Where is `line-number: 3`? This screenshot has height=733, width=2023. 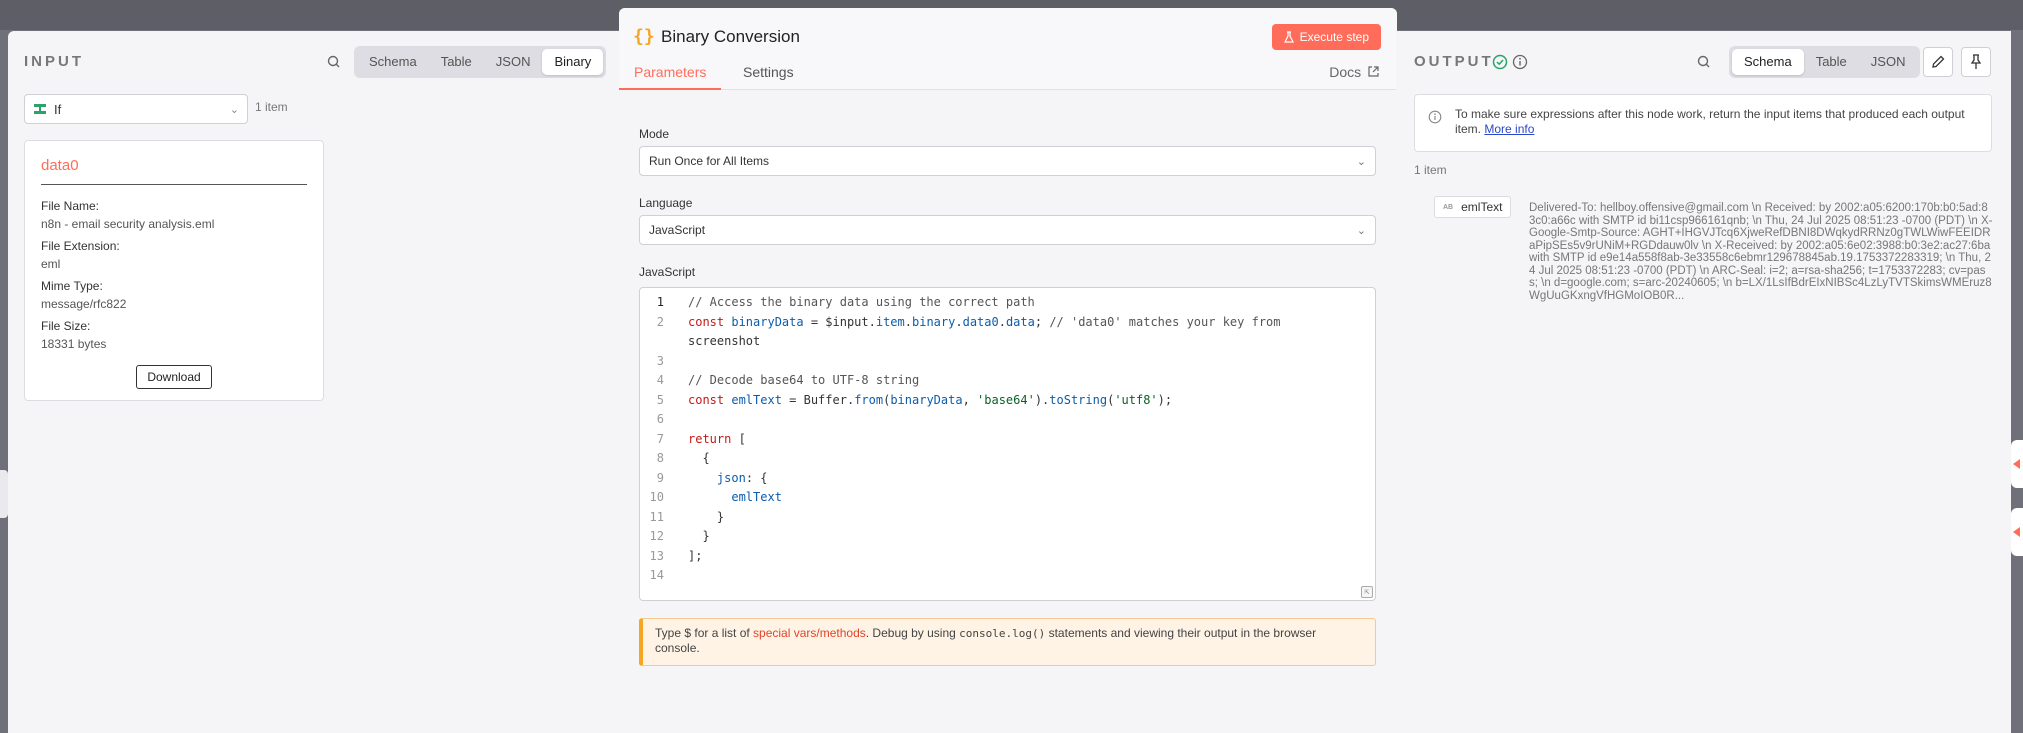
line-number: 3 is located at coordinates (660, 360).